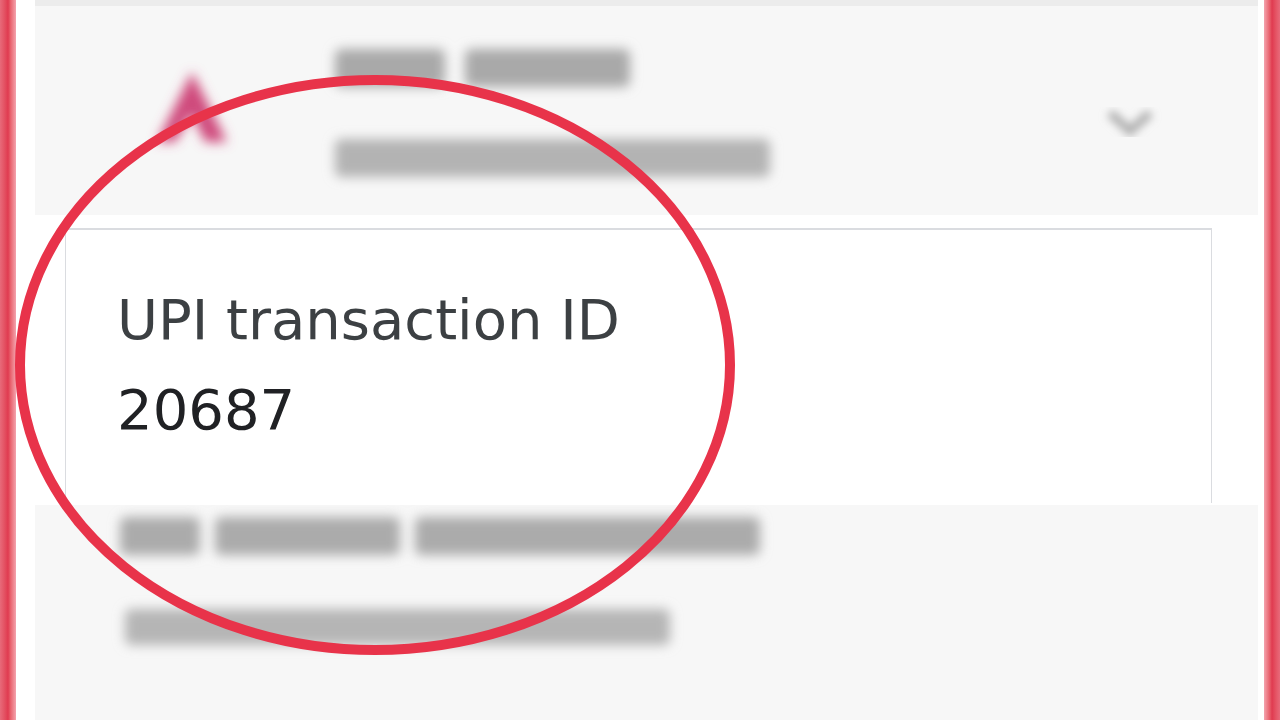 The width and height of the screenshot is (1280, 720). I want to click on transaction-id-label: UPI transaction ID, so click(368, 320).